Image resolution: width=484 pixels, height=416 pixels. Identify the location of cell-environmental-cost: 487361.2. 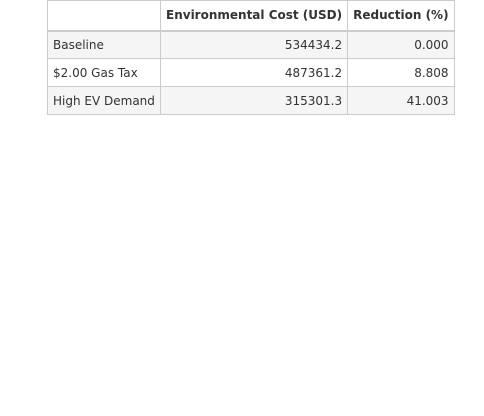
(254, 72).